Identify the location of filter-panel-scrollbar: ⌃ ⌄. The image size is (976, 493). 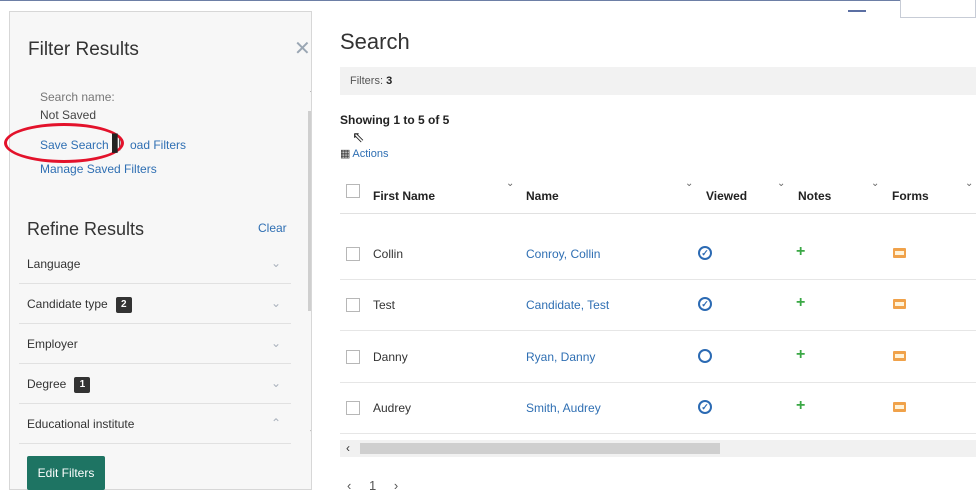
(308, 272).